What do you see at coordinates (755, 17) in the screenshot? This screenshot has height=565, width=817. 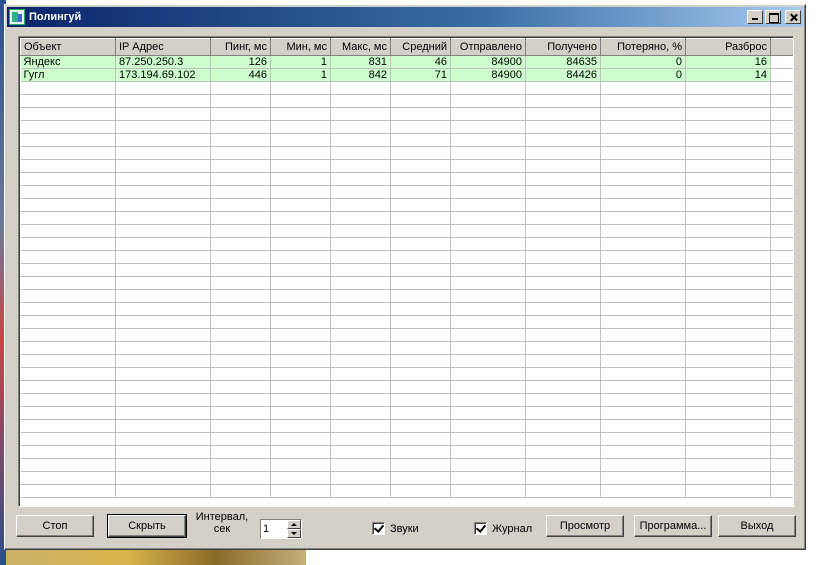 I see `minimize-icon` at bounding box center [755, 17].